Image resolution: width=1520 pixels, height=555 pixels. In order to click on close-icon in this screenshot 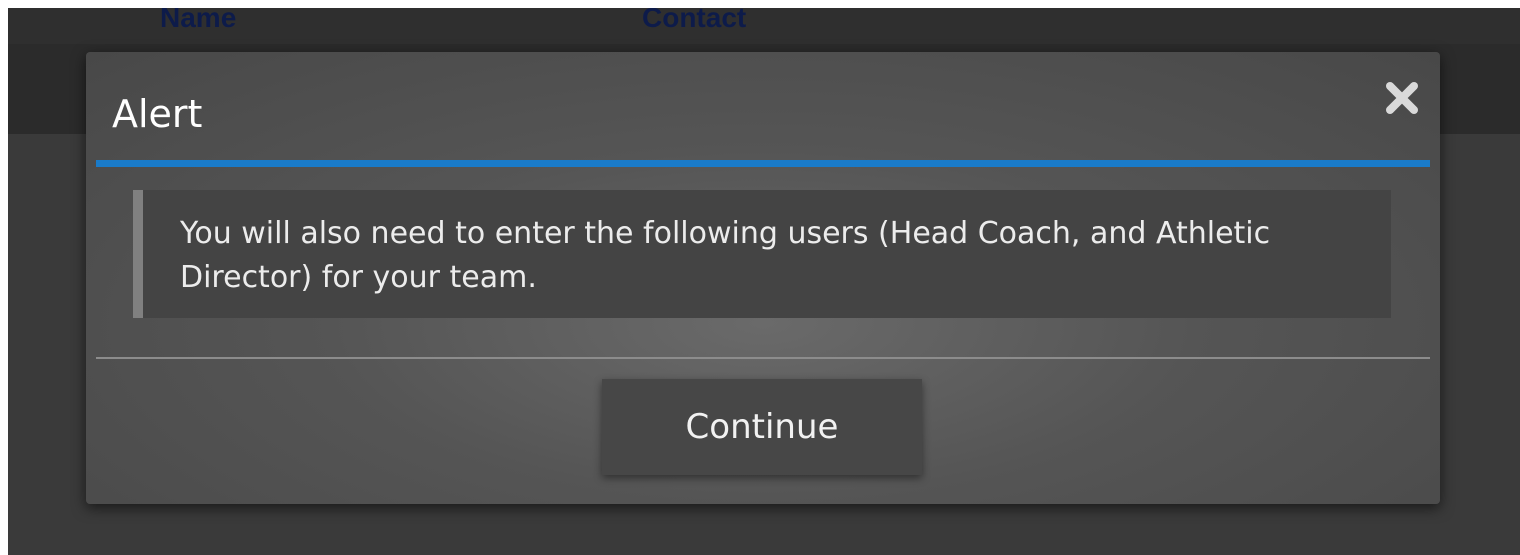, I will do `click(1402, 98)`.